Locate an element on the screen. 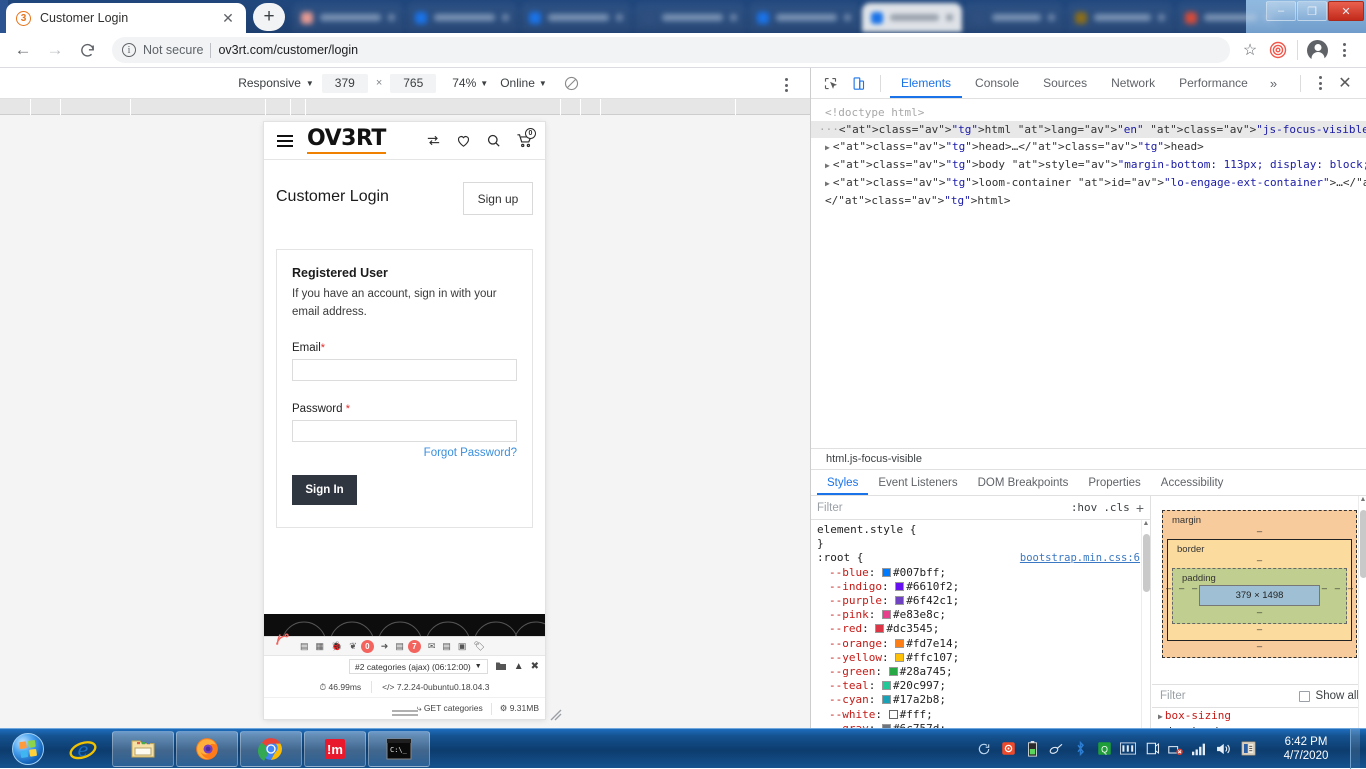 Image resolution: width=1366 pixels, height=769 pixels. css-variable-pink: --pink: #e83e8c; is located at coordinates (983, 615).